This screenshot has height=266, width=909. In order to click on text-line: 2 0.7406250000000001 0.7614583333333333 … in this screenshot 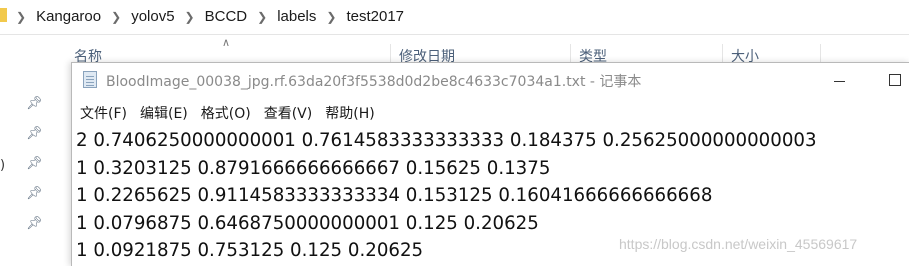, I will do `click(491, 141)`.